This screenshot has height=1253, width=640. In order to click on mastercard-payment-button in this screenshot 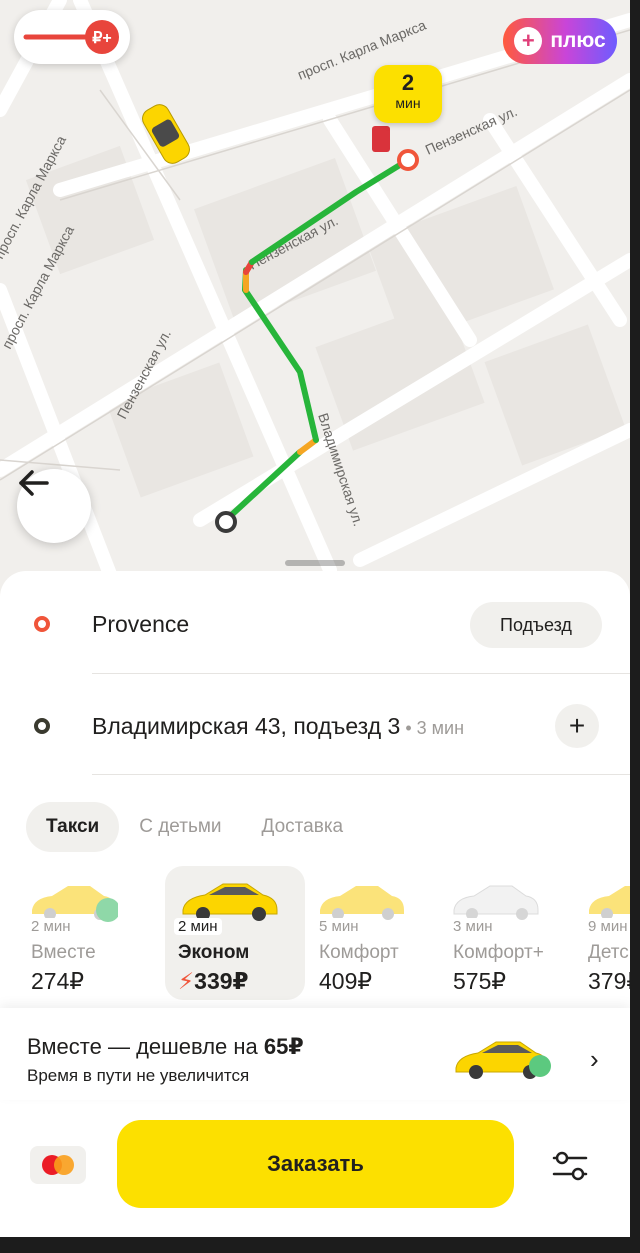, I will do `click(58, 1165)`.